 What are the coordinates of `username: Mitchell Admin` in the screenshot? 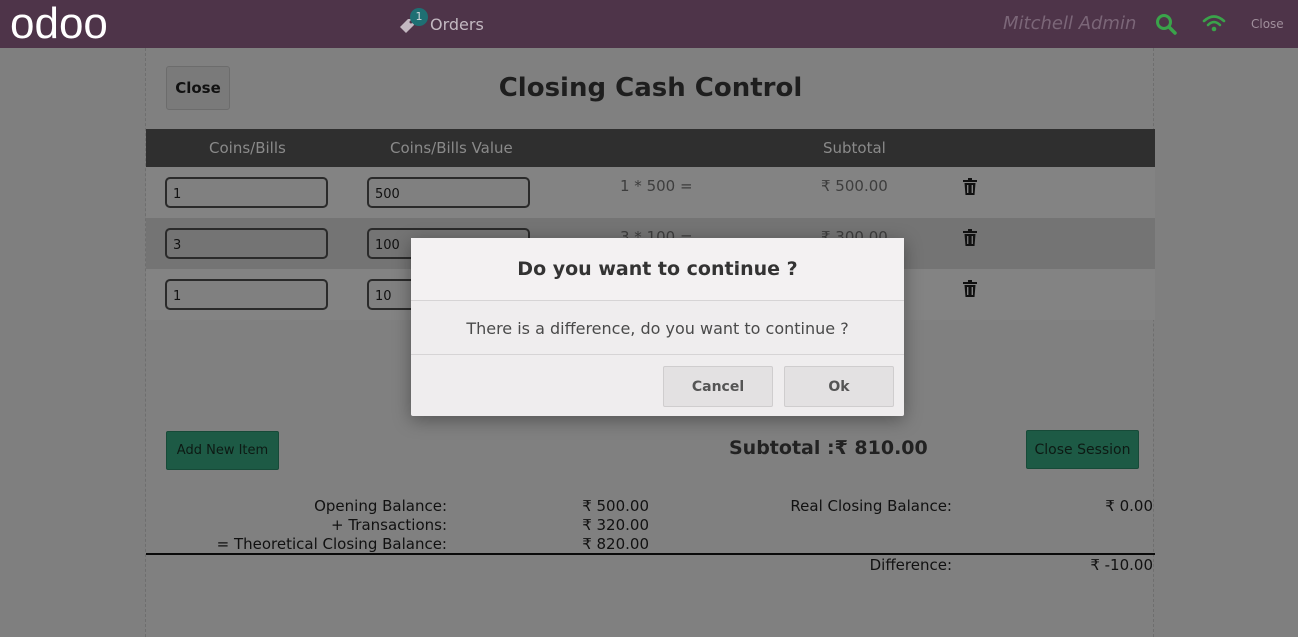 It's located at (1070, 23).